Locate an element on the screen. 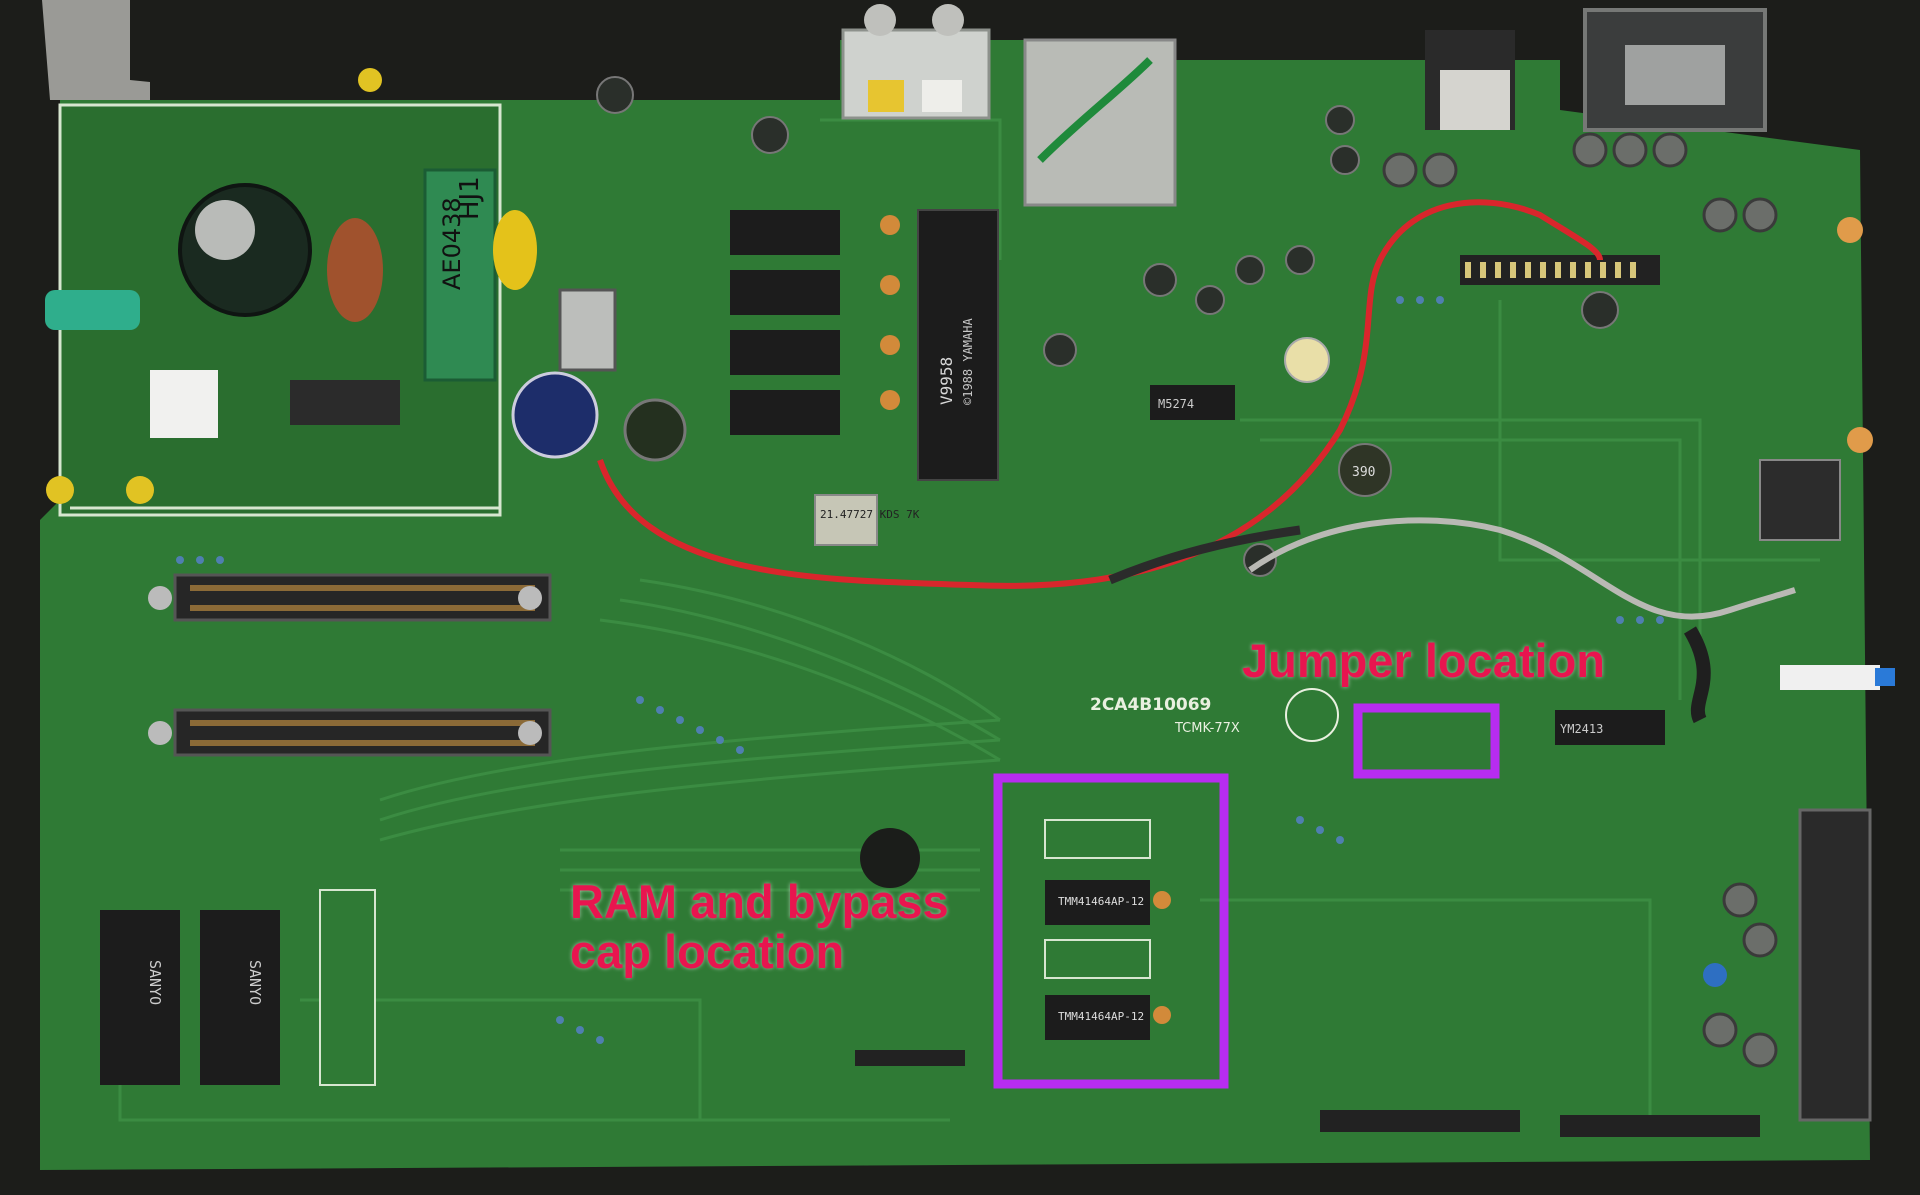 Image resolution: width=1920 pixels, height=1195 pixels. teal-component is located at coordinates (92, 310).